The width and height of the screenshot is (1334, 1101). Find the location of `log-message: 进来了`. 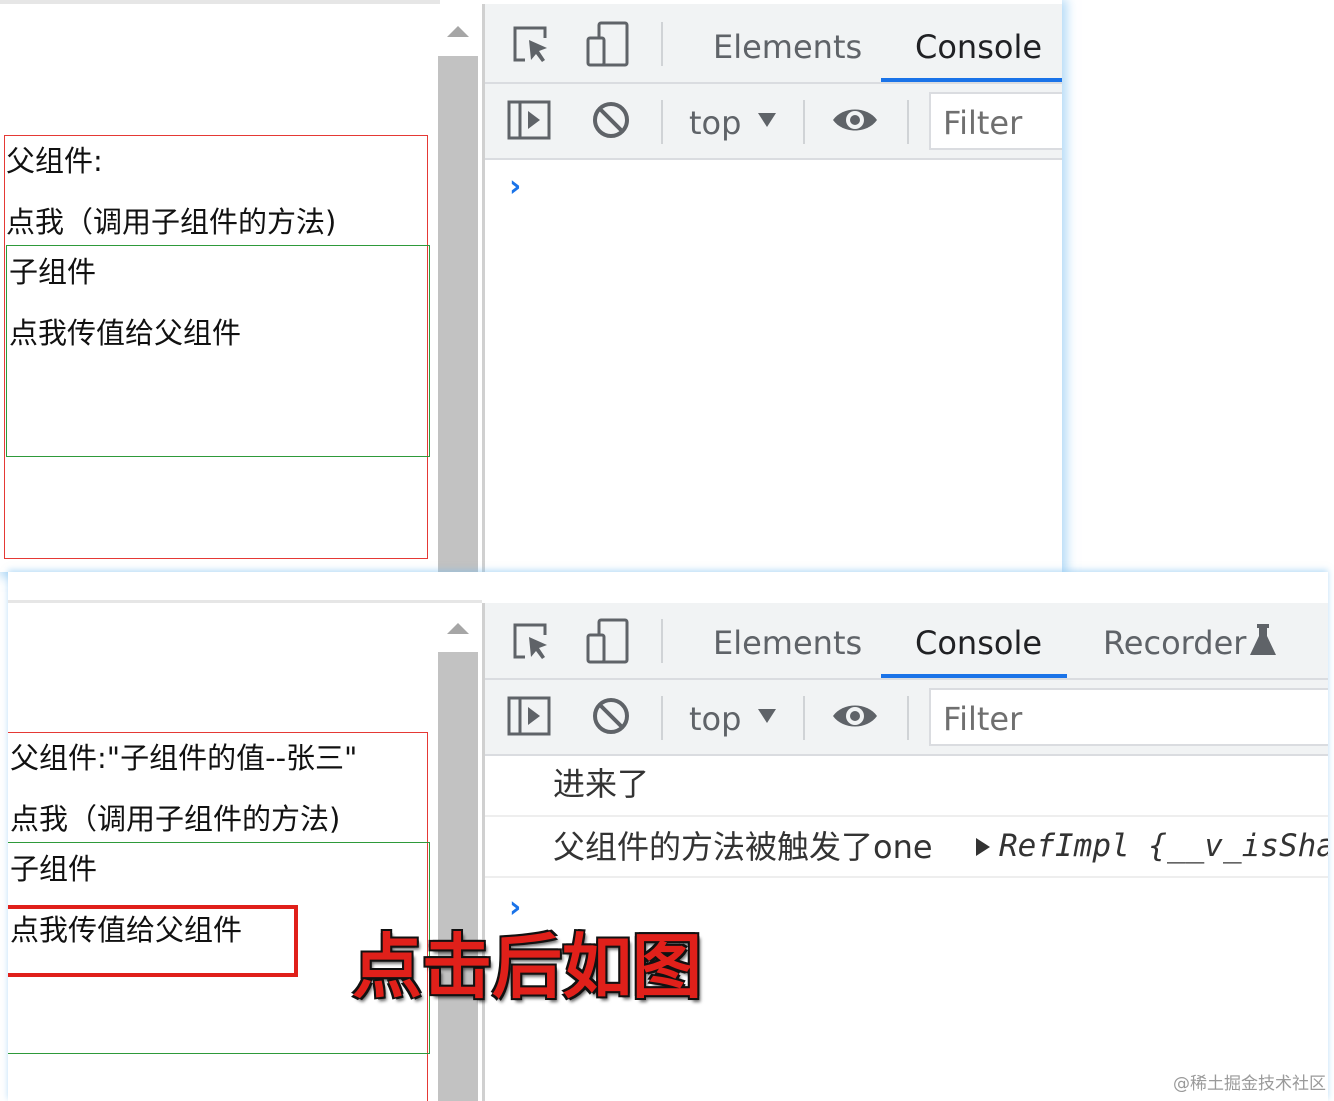

log-message: 进来了 is located at coordinates (601, 784).